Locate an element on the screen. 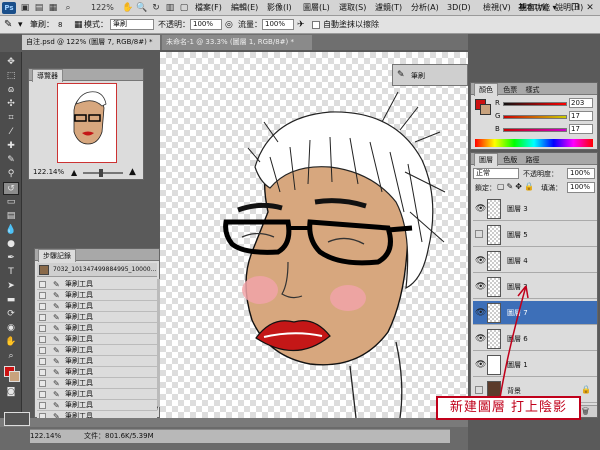 This screenshot has width=600, height=450. horizontal-scrollbar is located at coordinates (234, 422).